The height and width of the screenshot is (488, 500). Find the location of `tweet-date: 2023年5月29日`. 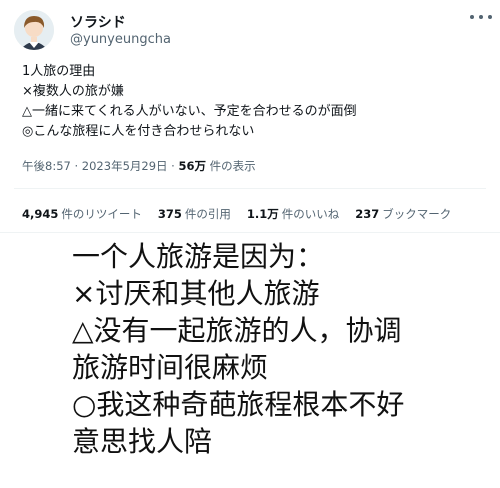

tweet-date: 2023年5月29日 is located at coordinates (125, 166).